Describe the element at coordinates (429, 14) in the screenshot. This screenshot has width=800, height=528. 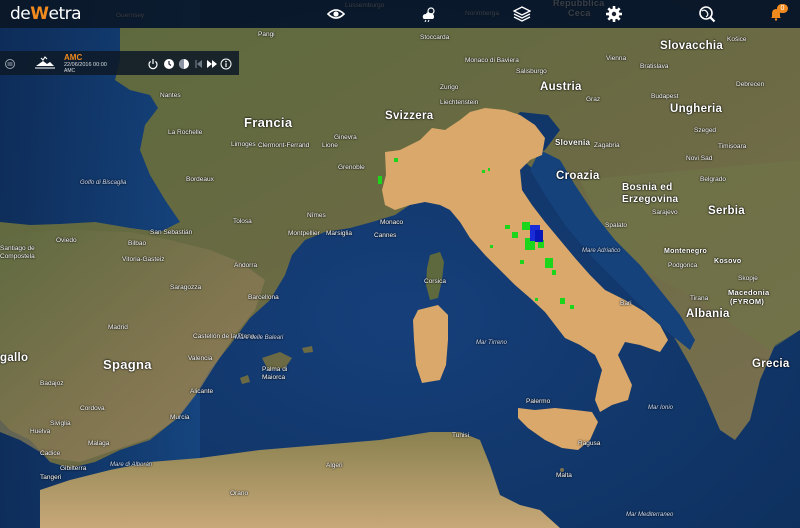
I see `weather-icon` at that location.